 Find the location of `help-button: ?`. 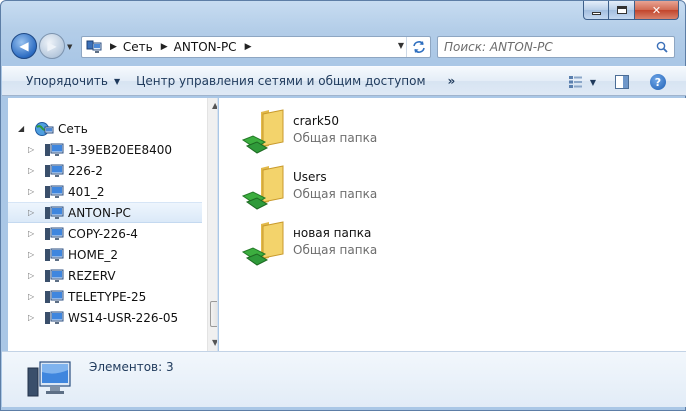

help-button: ? is located at coordinates (658, 82).